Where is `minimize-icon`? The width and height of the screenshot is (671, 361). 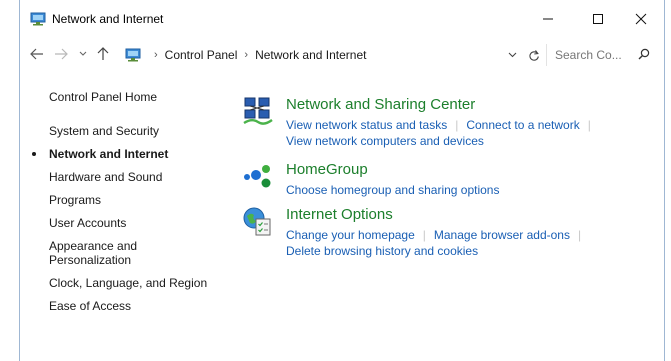 minimize-icon is located at coordinates (548, 19).